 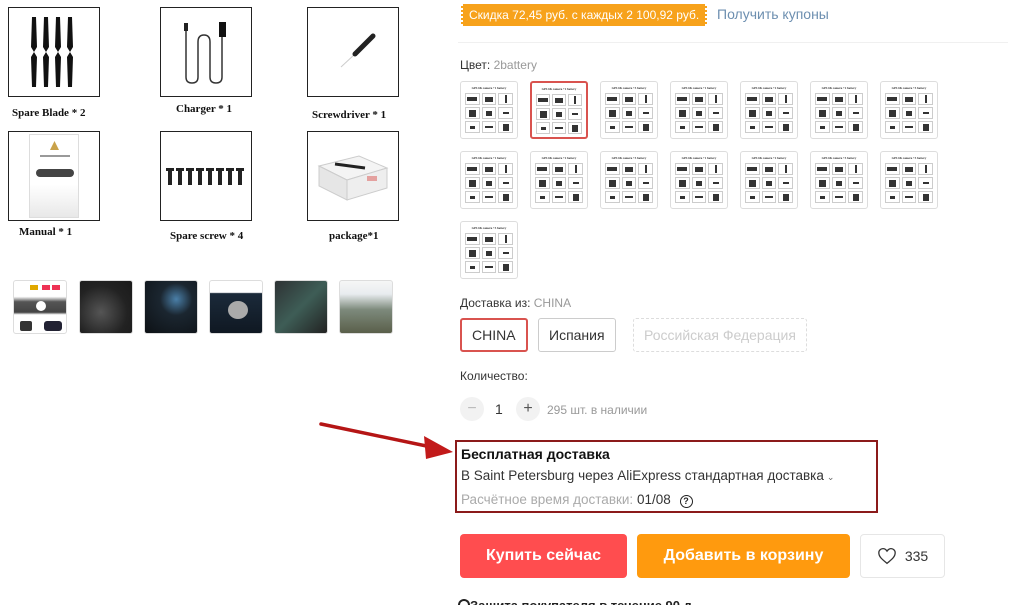 What do you see at coordinates (686, 501) in the screenshot?
I see `help-icon: ?` at bounding box center [686, 501].